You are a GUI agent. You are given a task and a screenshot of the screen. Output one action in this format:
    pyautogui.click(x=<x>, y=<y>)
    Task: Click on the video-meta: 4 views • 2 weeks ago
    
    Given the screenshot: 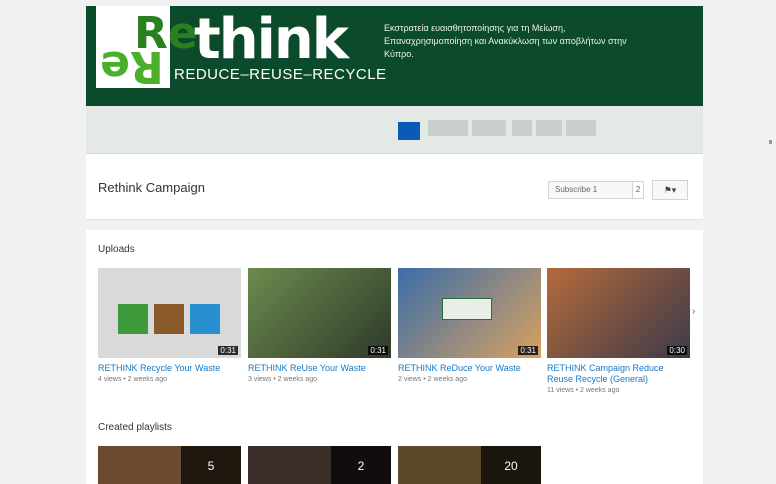 What is the action you would take?
    pyautogui.click(x=132, y=379)
    